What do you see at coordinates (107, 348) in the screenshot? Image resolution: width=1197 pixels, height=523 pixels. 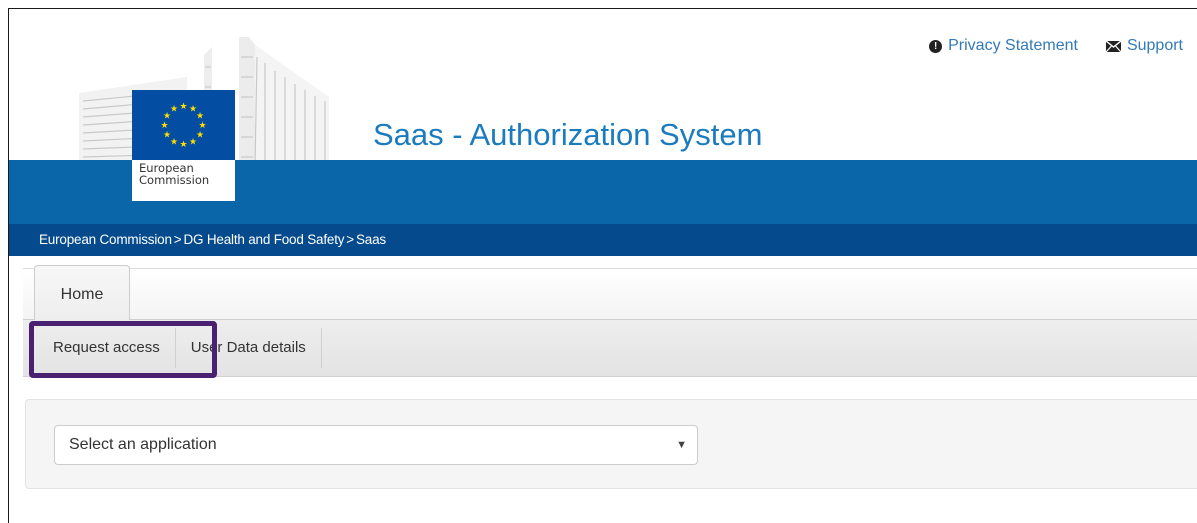 I see `subnav-request-access: Request access` at bounding box center [107, 348].